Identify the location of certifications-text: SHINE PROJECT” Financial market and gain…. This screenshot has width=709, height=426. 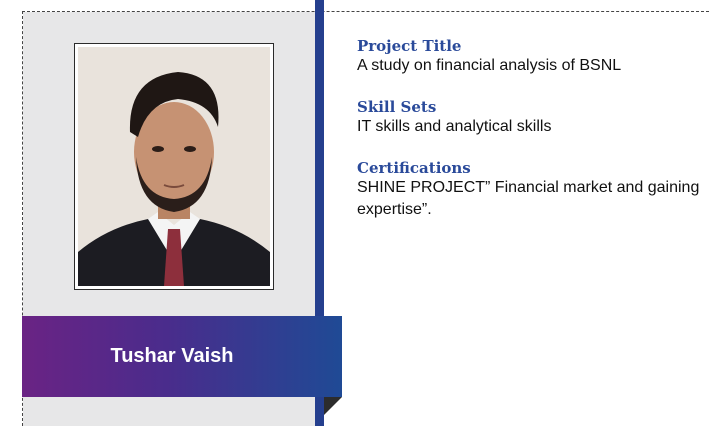
(528, 198).